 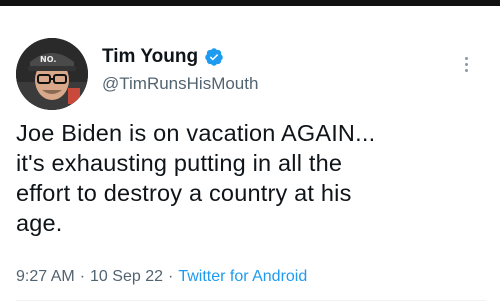 I want to click on tweet-text-line: it's exhausting putting in all the, so click(x=179, y=163).